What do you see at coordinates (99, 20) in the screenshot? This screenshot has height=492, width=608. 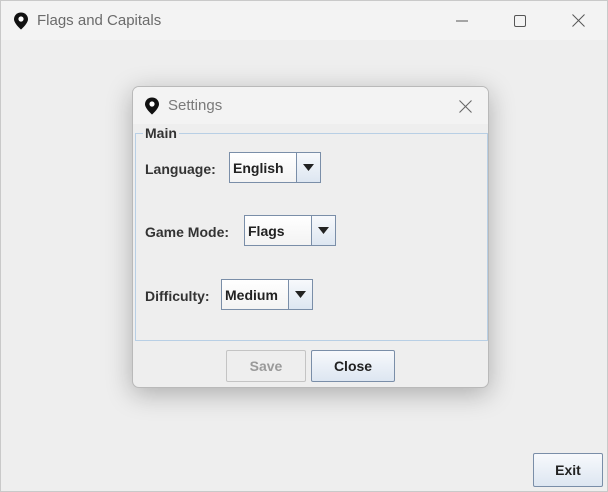 I see `window-title: Flags and Capitals` at bounding box center [99, 20].